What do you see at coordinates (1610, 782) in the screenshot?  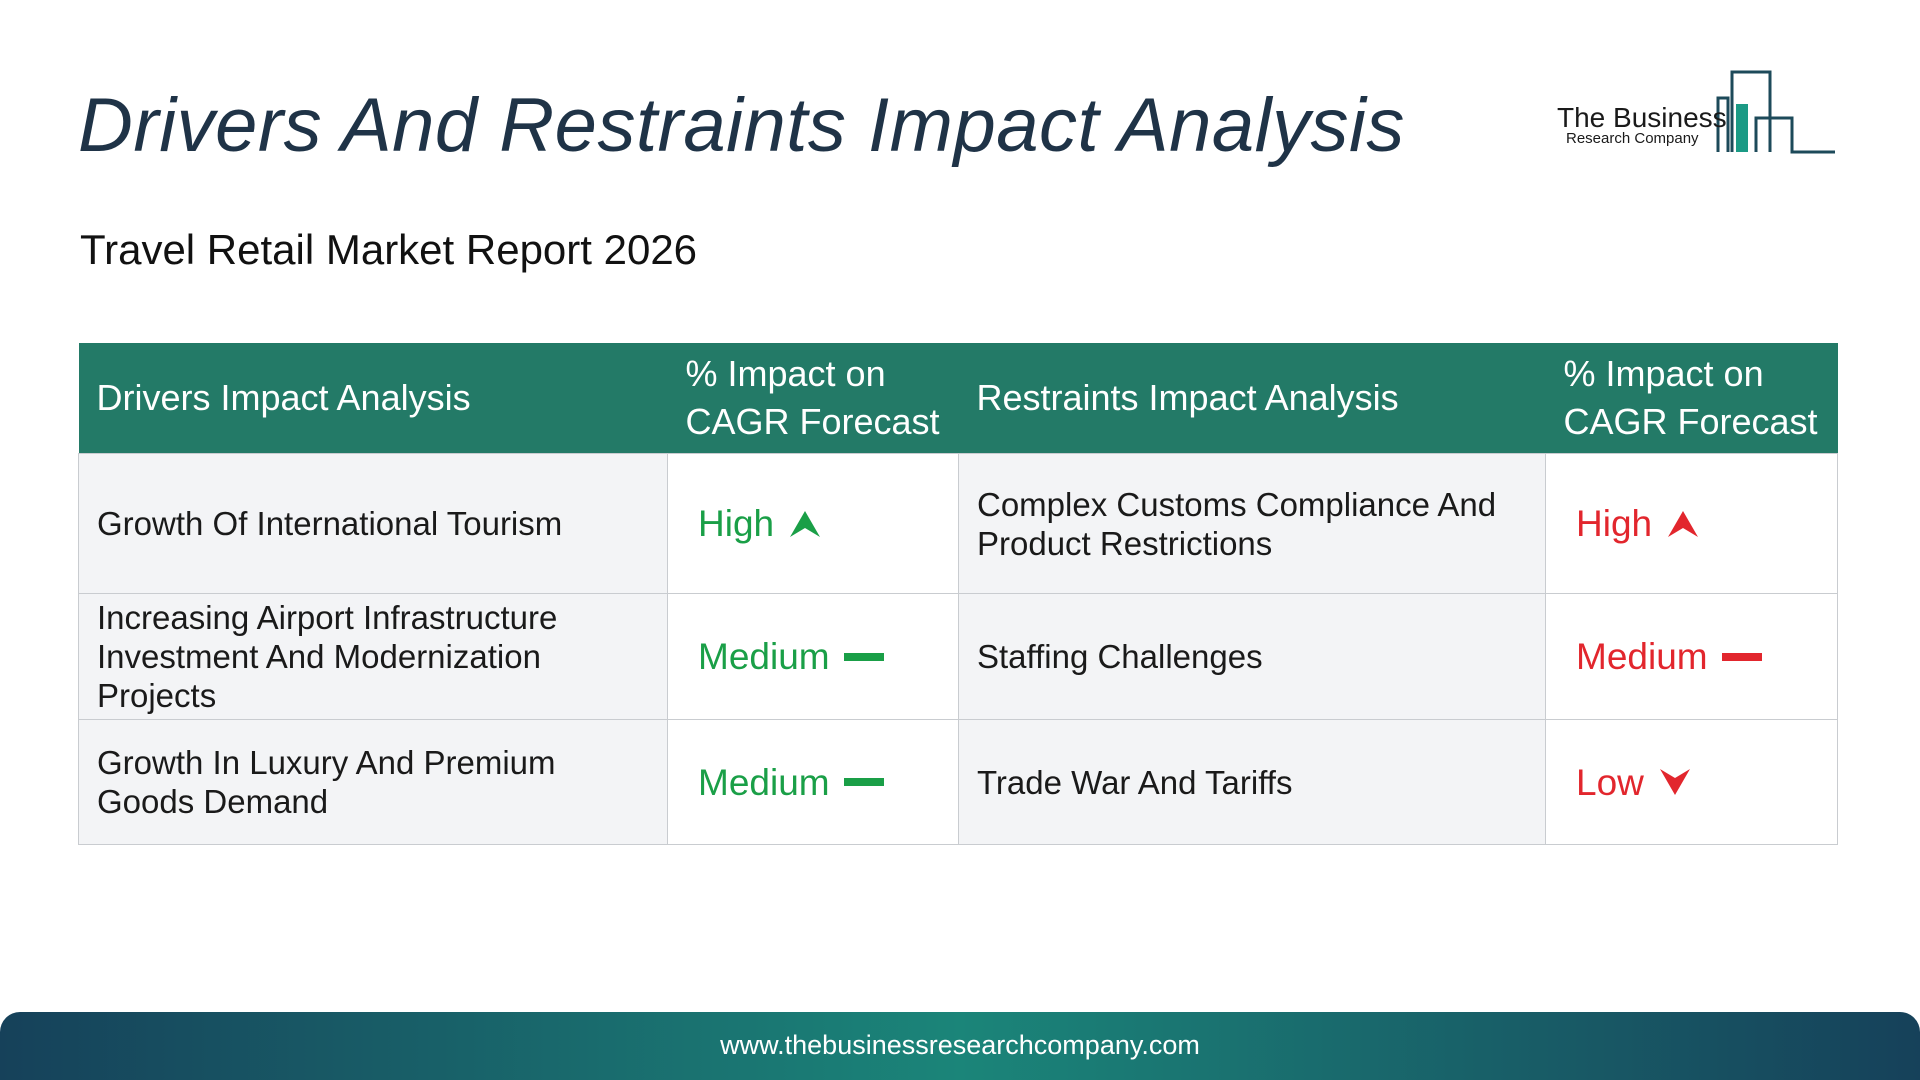 I see `impact-label: Low` at bounding box center [1610, 782].